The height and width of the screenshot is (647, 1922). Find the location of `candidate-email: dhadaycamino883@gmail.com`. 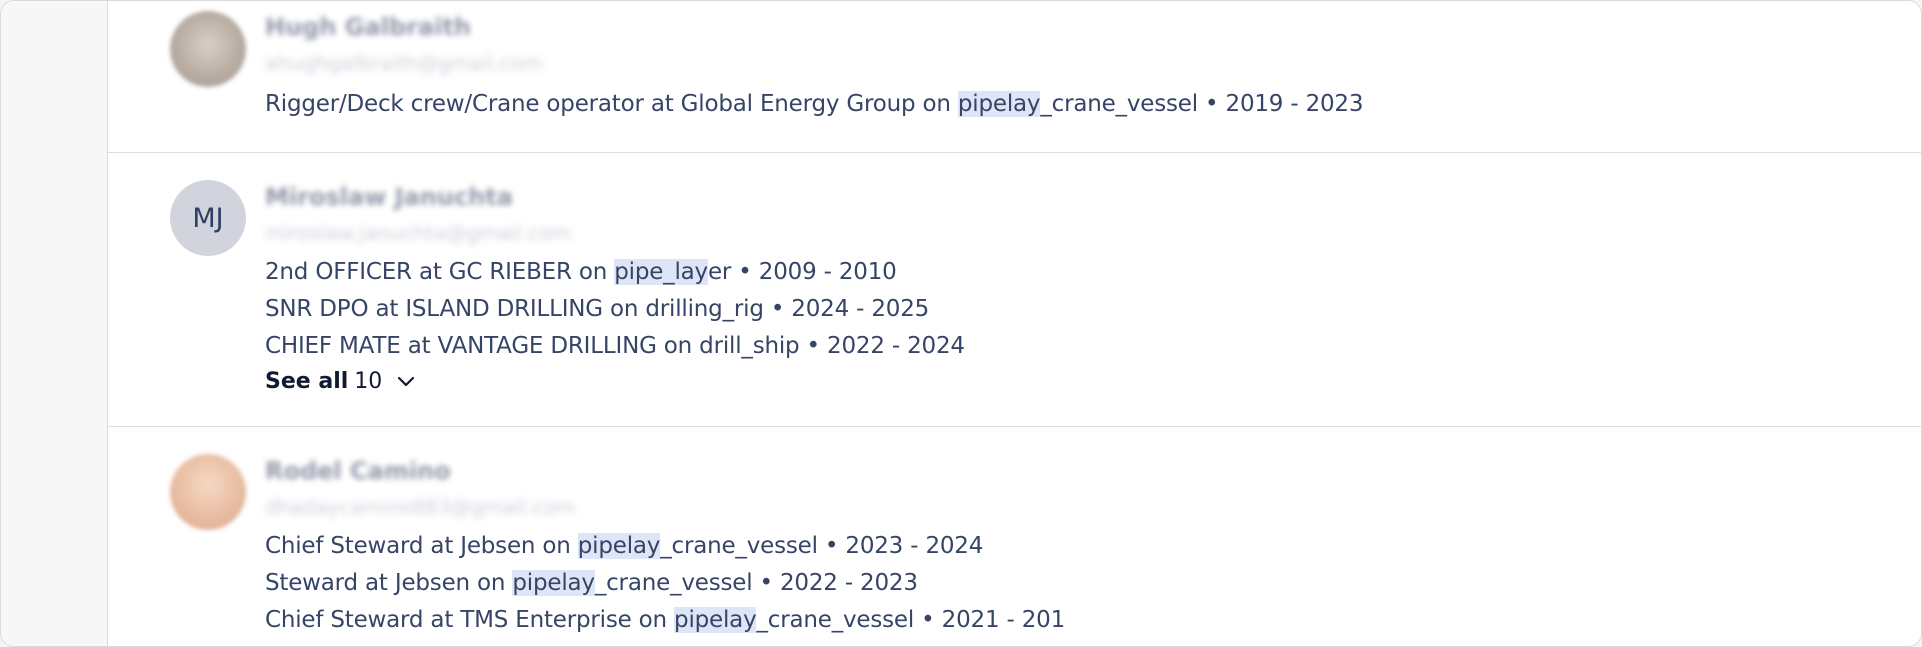

candidate-email: dhadaycamino883@gmail.com is located at coordinates (420, 507).